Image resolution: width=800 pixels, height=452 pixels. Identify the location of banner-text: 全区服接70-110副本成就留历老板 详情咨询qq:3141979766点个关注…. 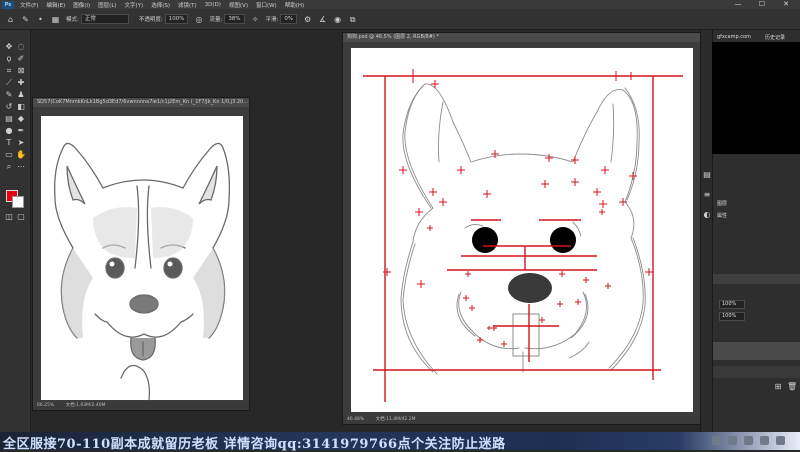
(254, 444).